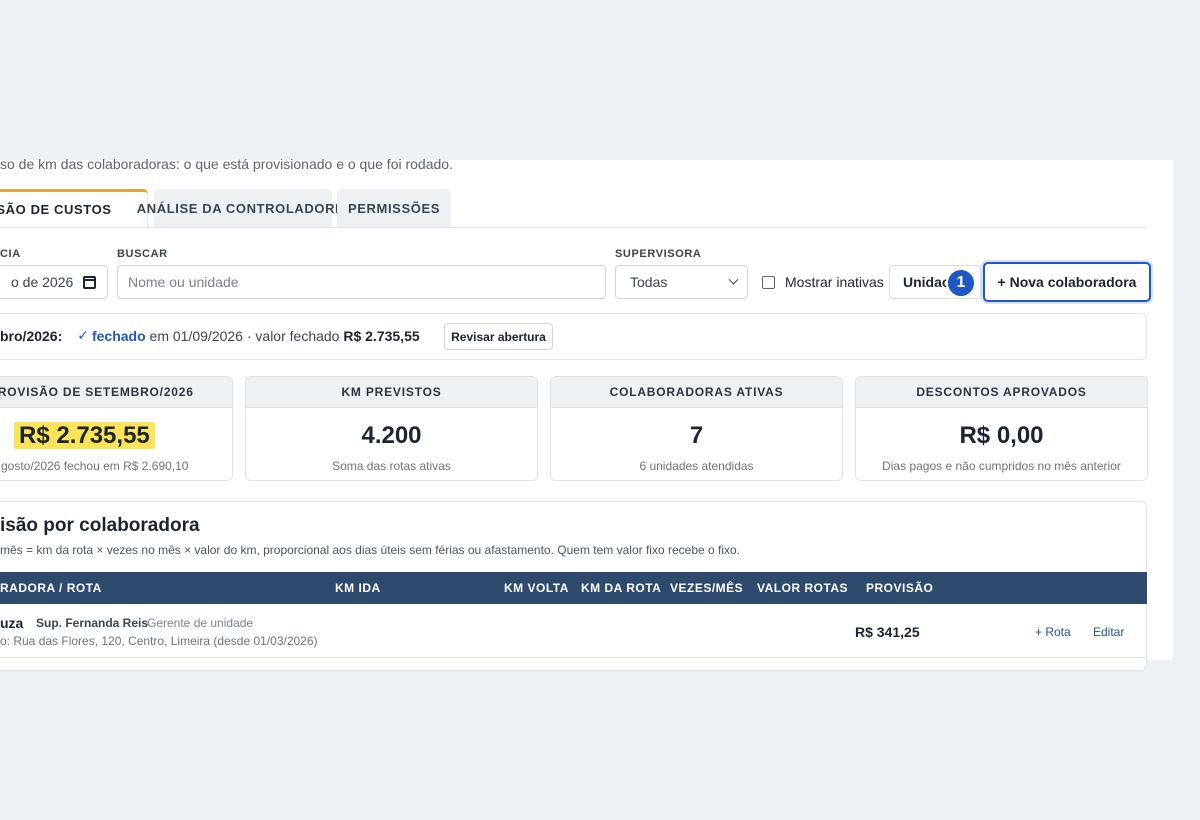 The width and height of the screenshot is (1200, 820). What do you see at coordinates (381, 335) in the screenshot?
I see `status-amount: R$ 2.735,55` at bounding box center [381, 335].